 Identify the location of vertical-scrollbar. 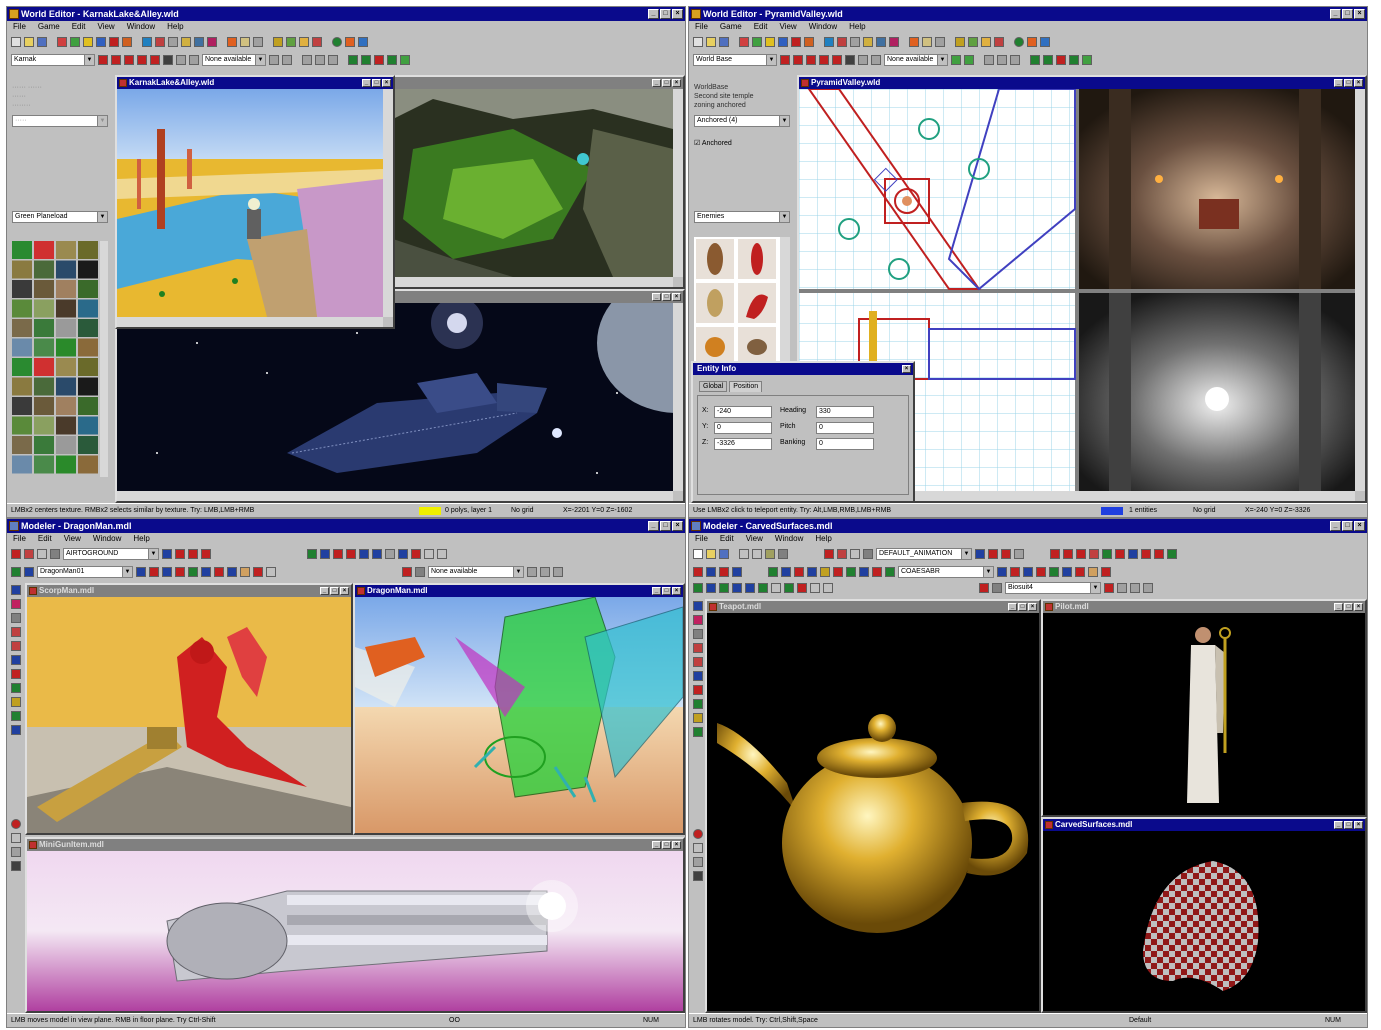
(1360, 290).